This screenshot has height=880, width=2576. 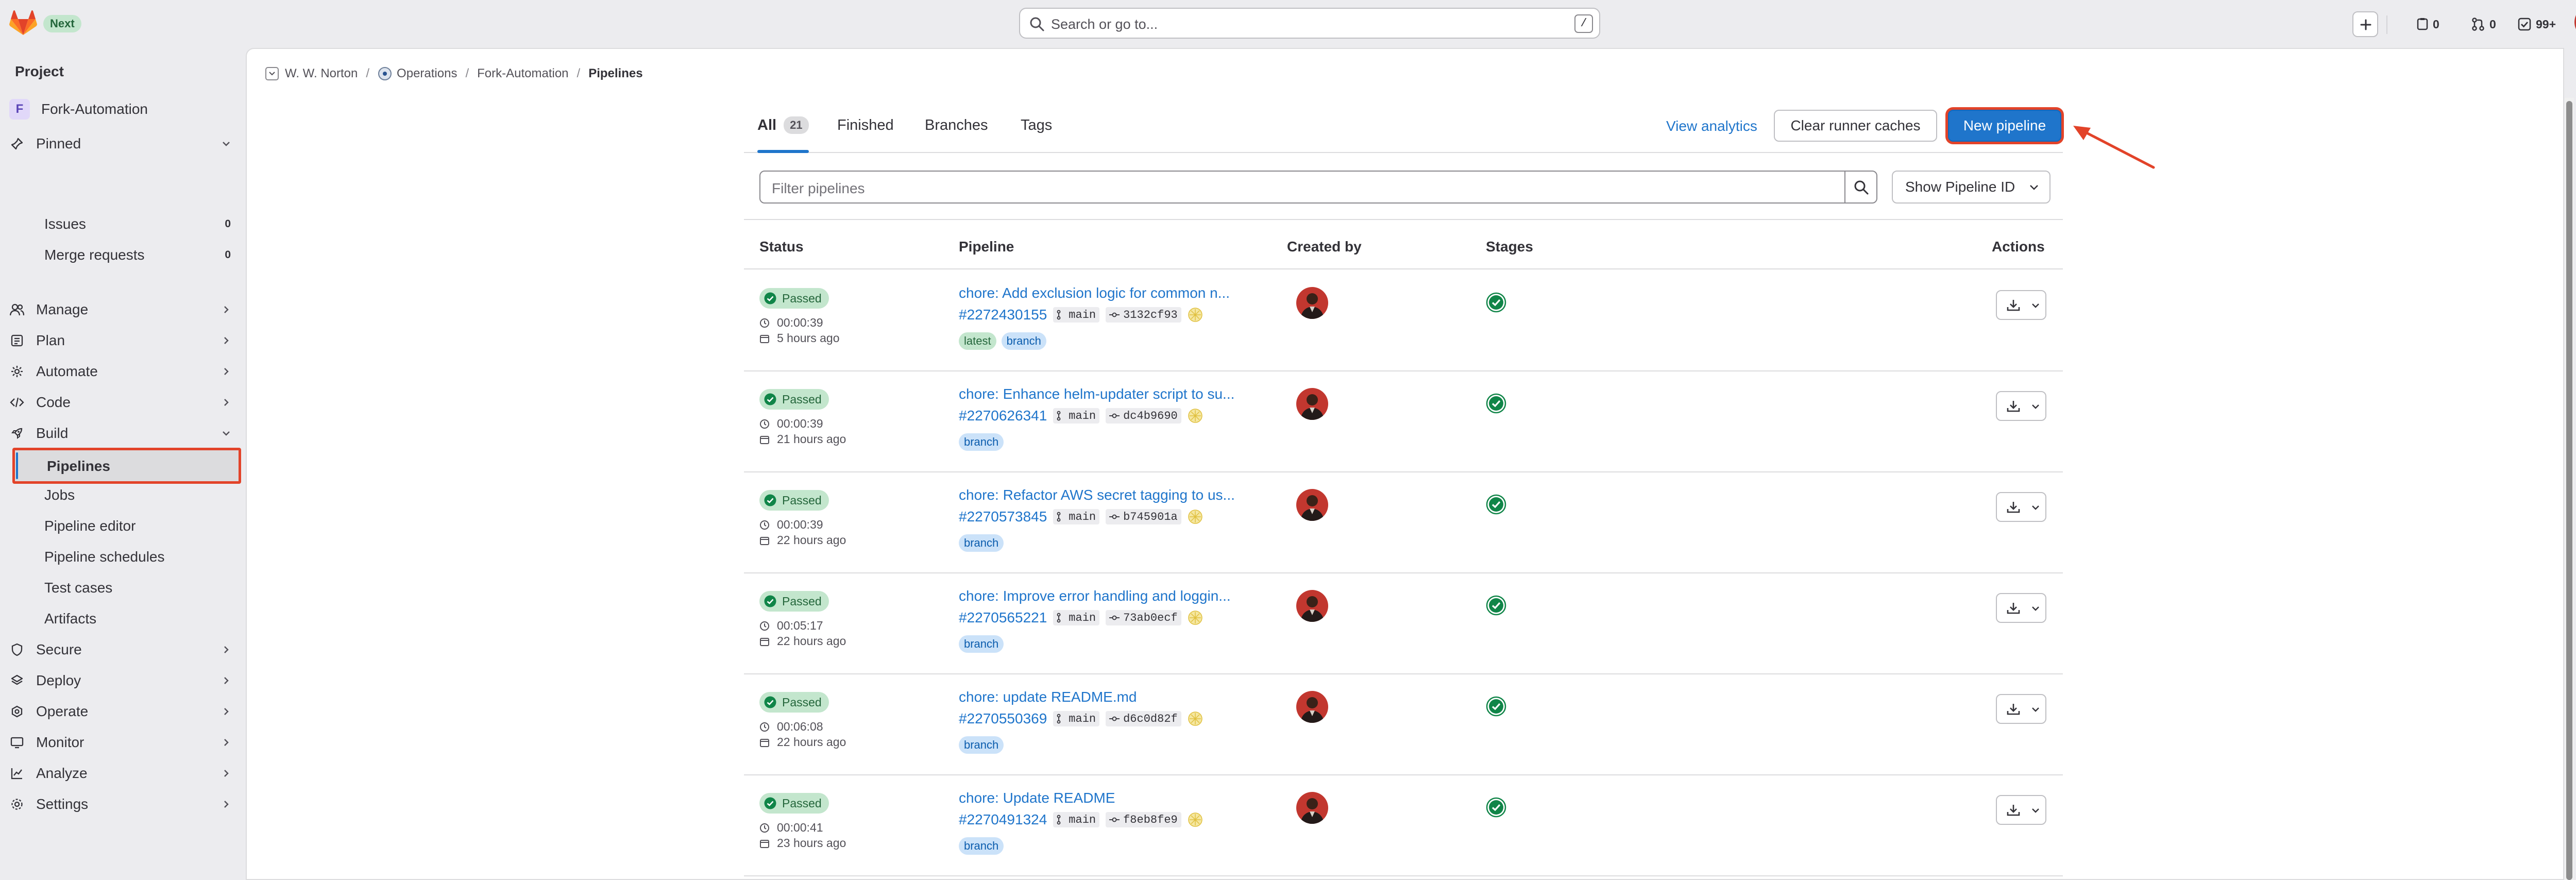 I want to click on pipeline-id-link: #2270626341, so click(x=1003, y=416).